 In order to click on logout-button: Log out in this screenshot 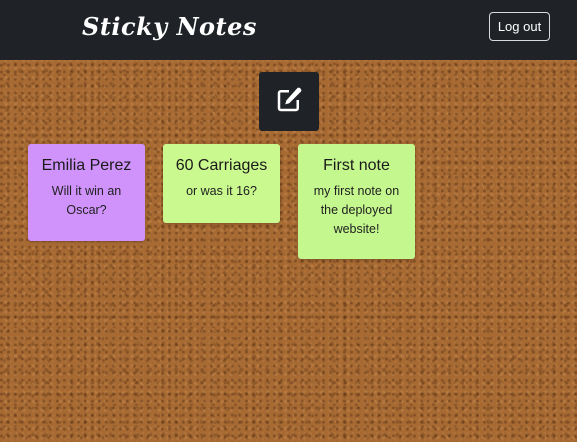, I will do `click(519, 26)`.